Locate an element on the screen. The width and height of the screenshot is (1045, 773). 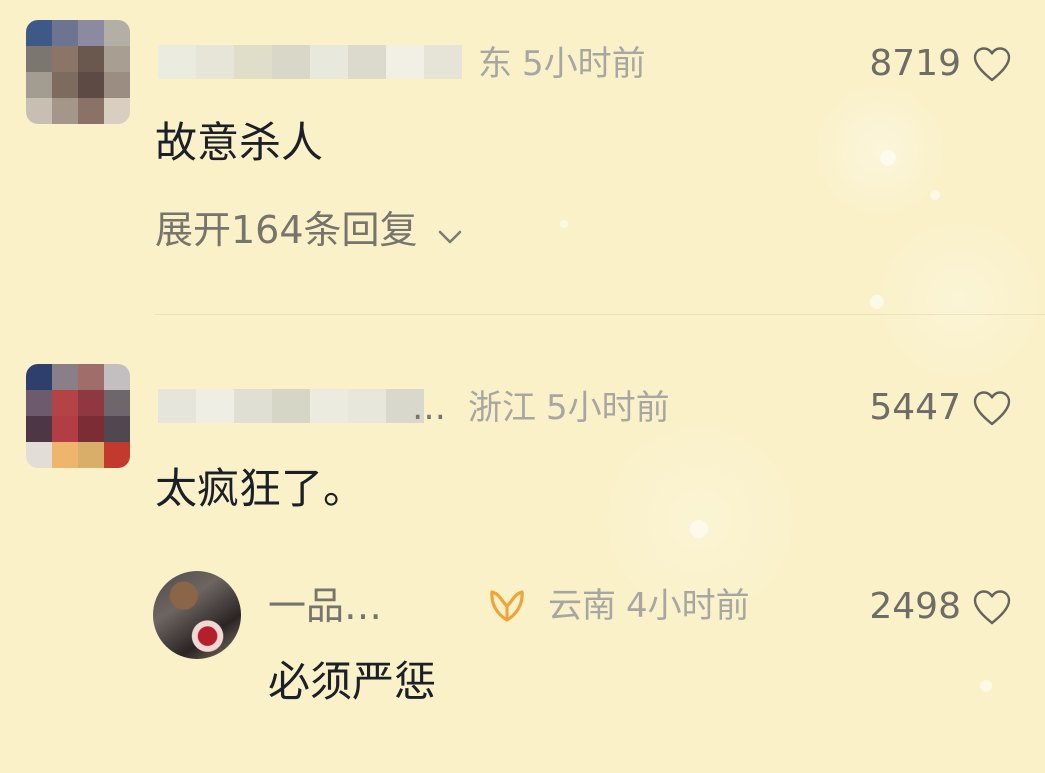
comment-text: 太疯狂了。 is located at coordinates (260, 488).